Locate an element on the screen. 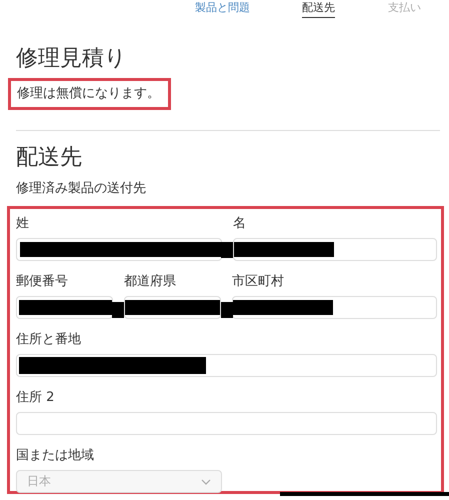 This screenshot has height=500, width=449. field-label: 郵便番号 is located at coordinates (42, 282).